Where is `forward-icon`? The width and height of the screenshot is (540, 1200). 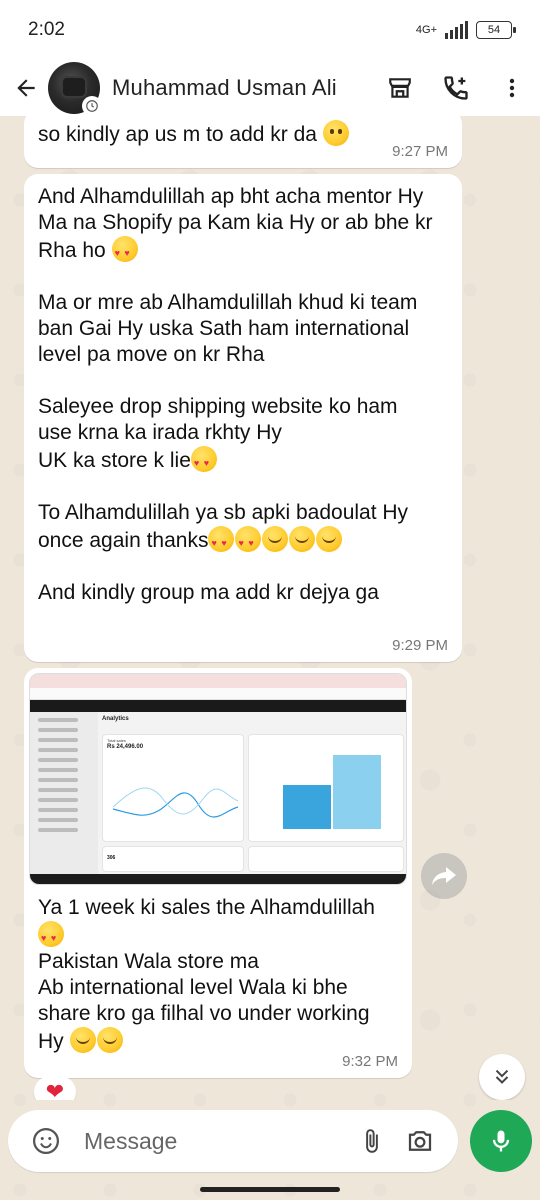 forward-icon is located at coordinates (444, 876).